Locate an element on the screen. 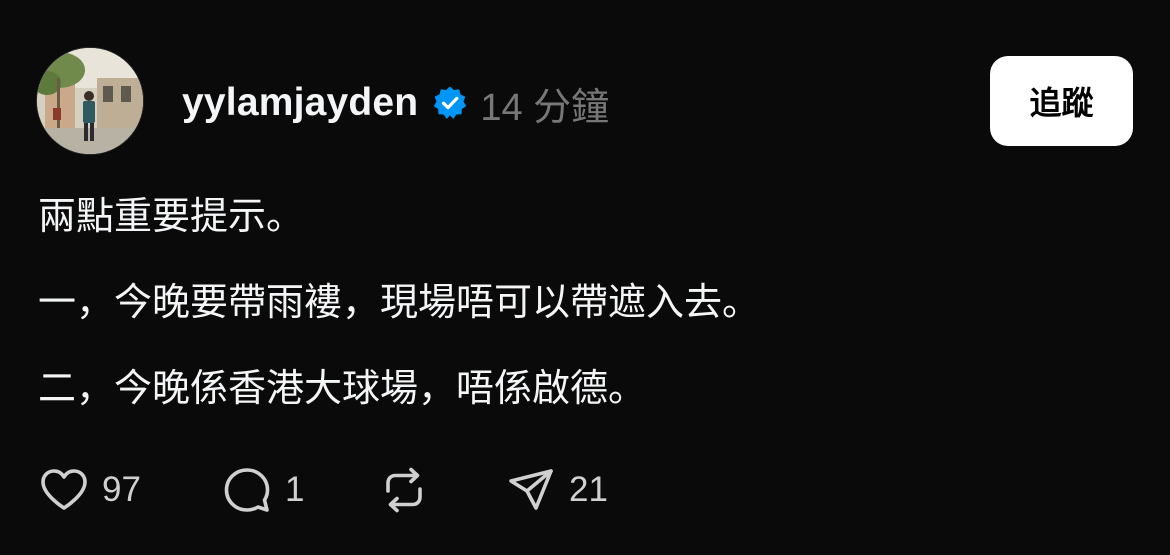 Image resolution: width=1170 pixels, height=555 pixels. post-text-line: 兩點重要提示。 is located at coordinates (171, 216).